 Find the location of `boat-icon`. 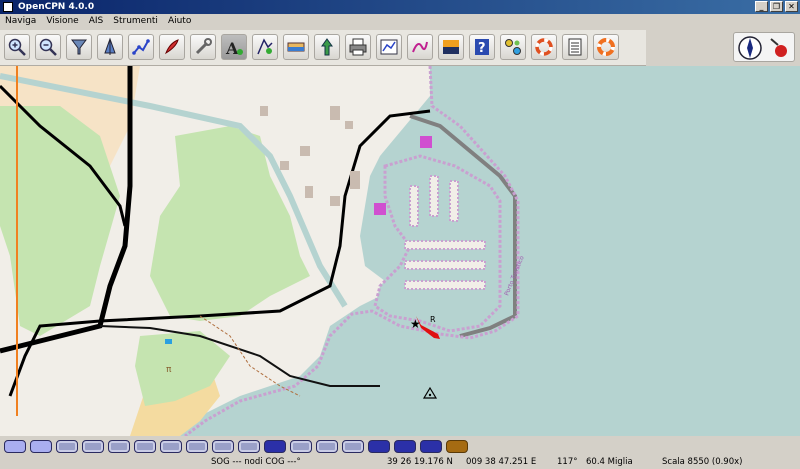

boat-icon is located at coordinates (110, 46).